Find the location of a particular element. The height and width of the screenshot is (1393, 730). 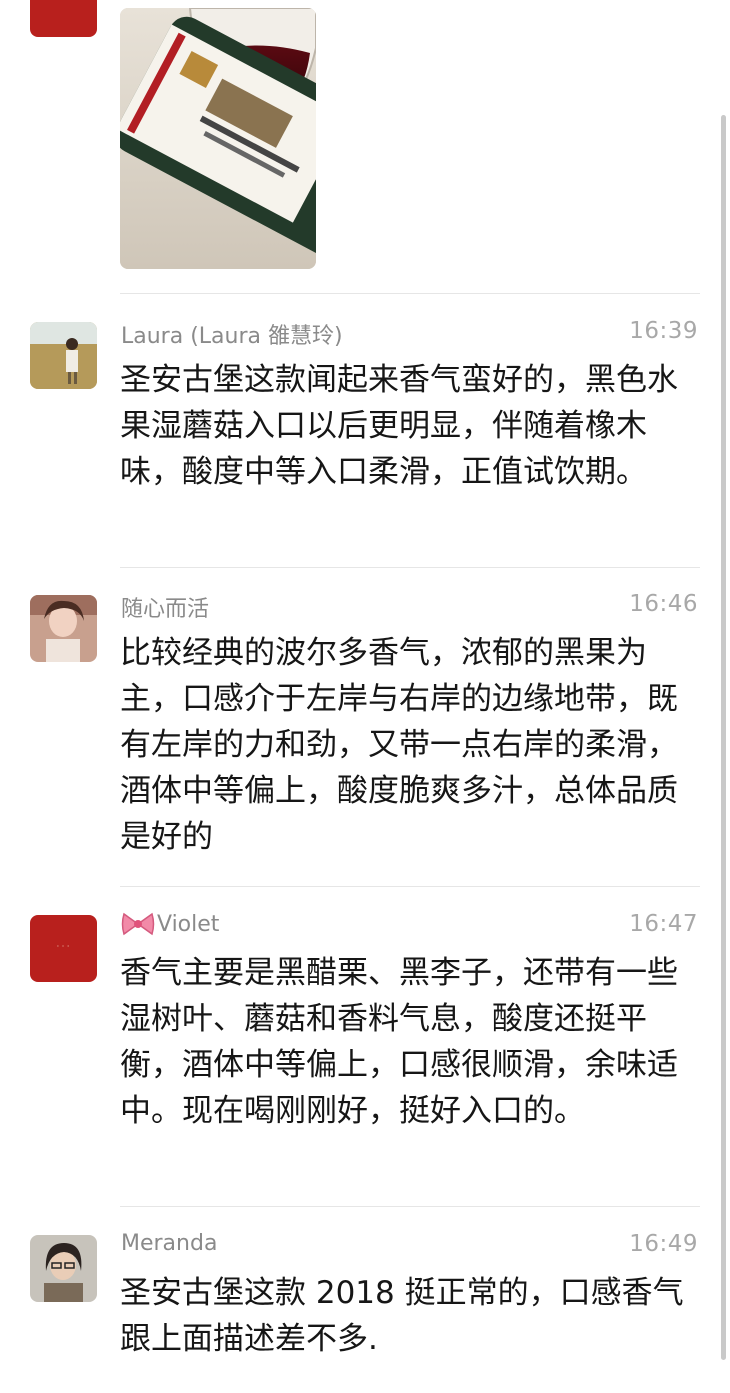

sender-name: Laura (Laura 雒慧玲) is located at coordinates (232, 336).